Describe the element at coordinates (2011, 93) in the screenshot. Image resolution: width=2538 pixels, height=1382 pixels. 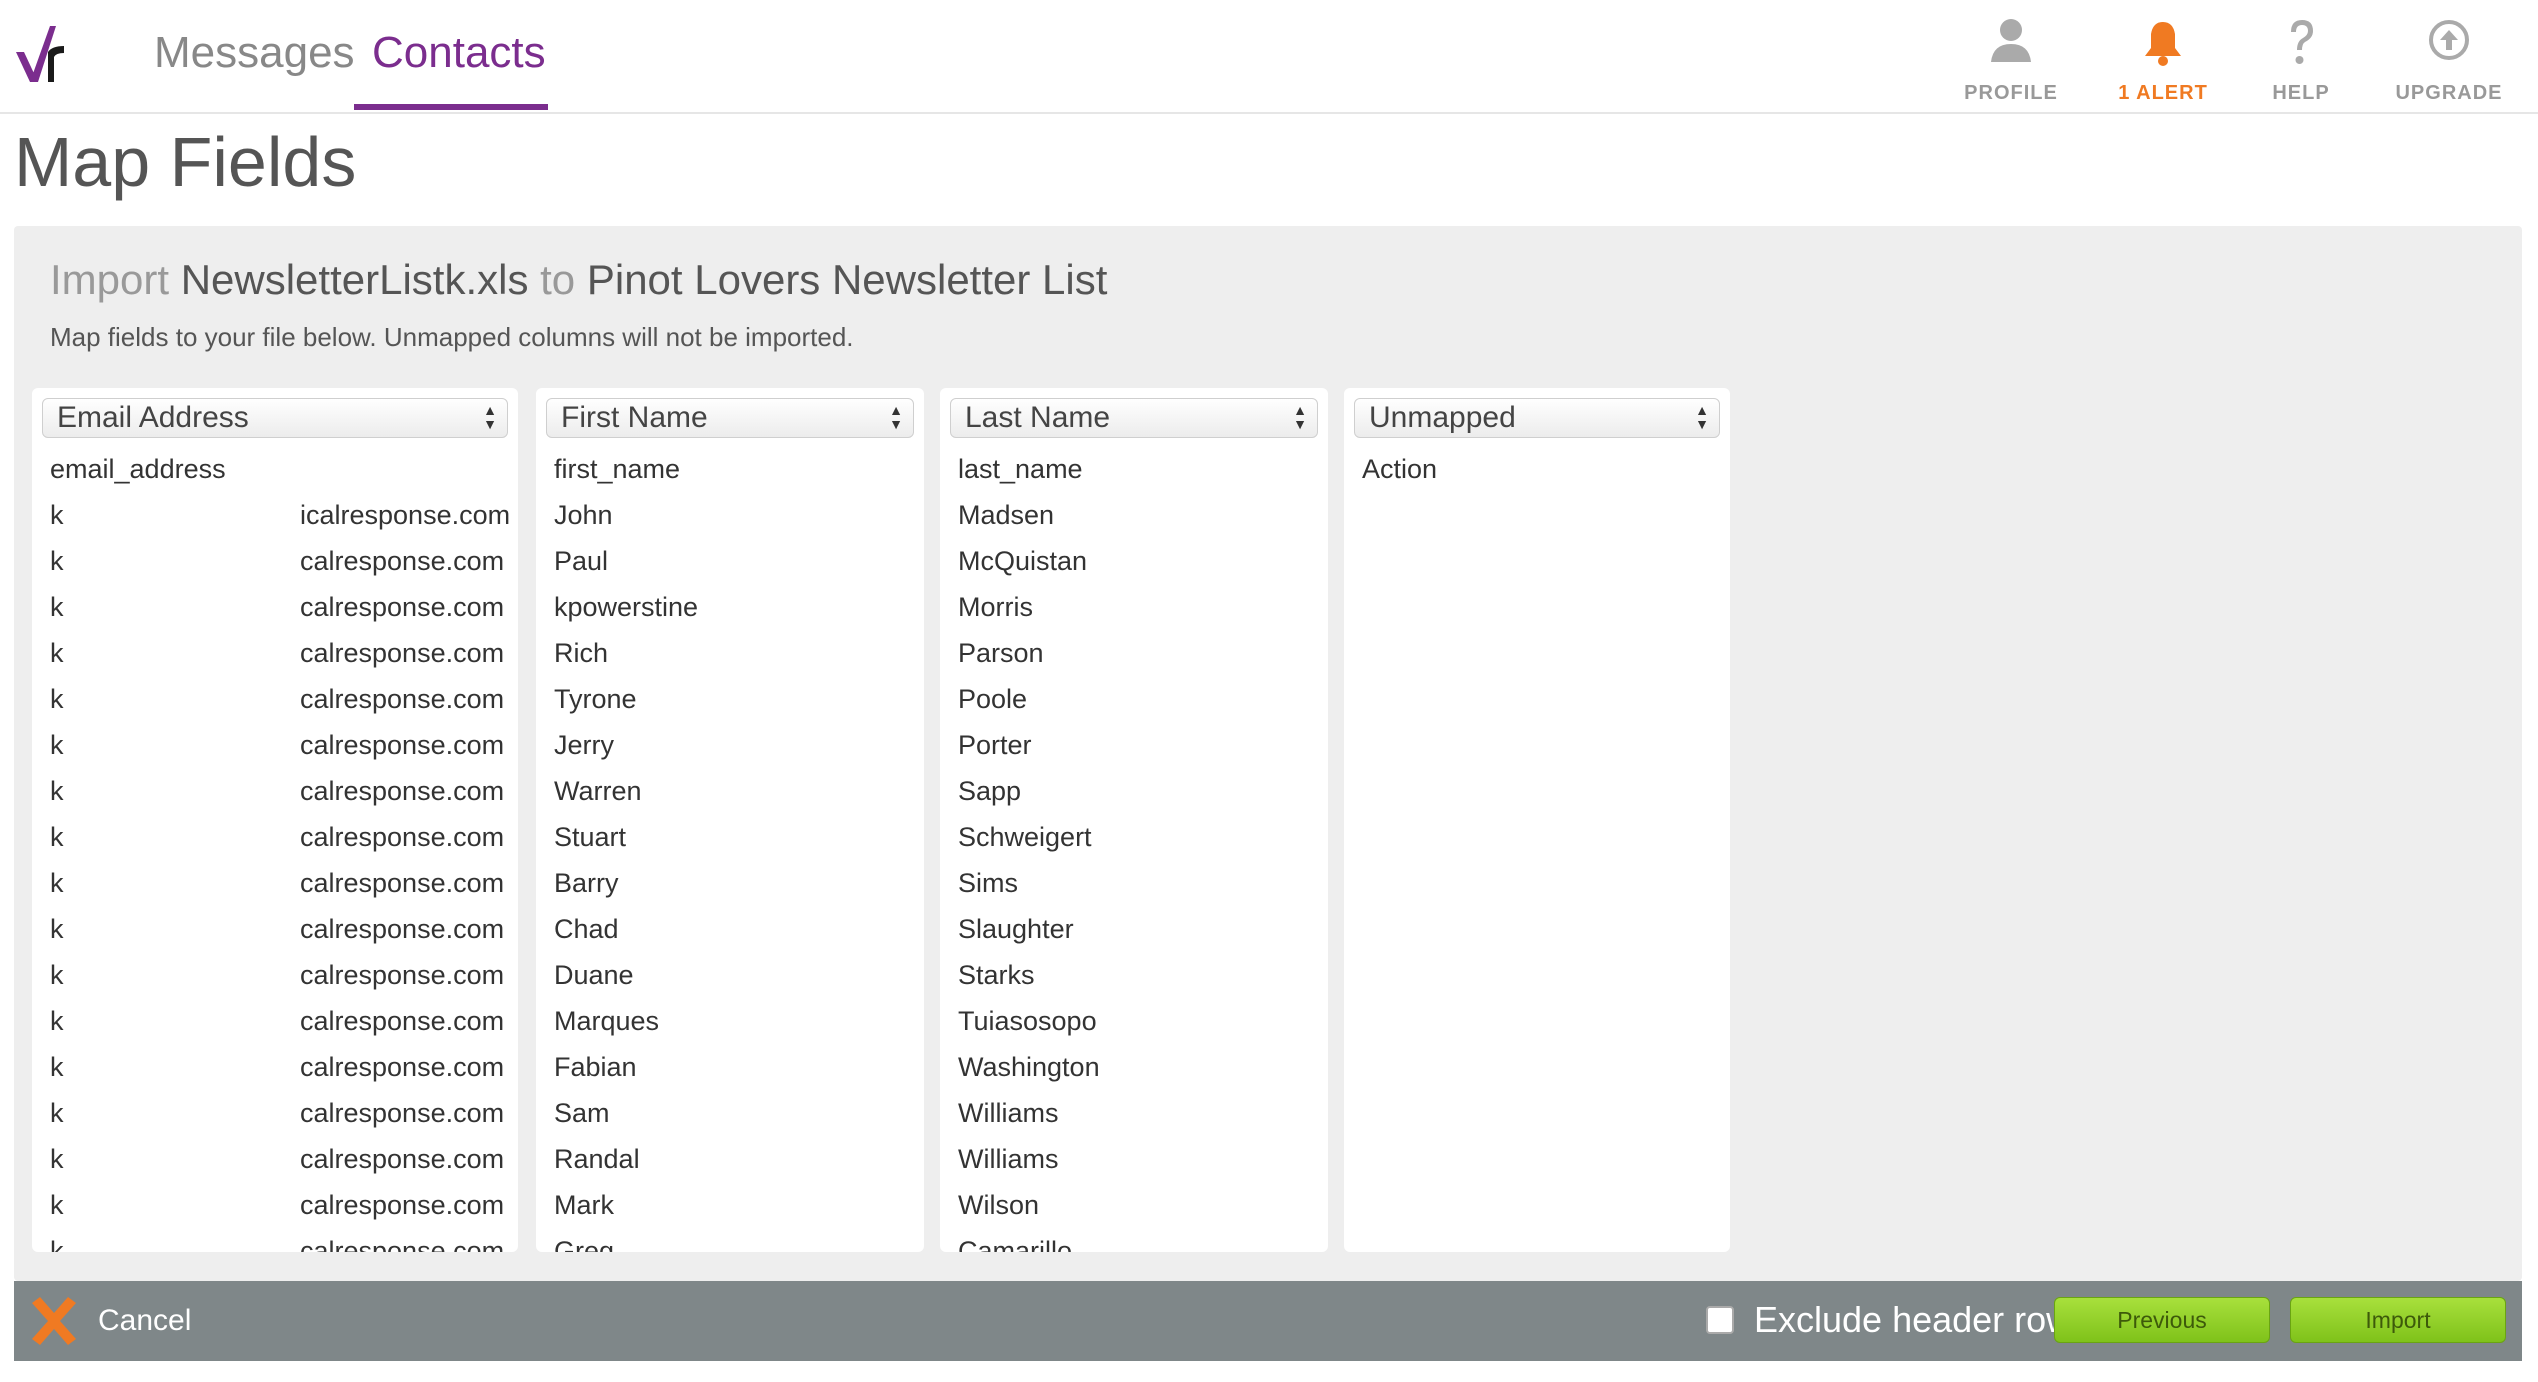
I see `profile-label: PROFILE` at that location.